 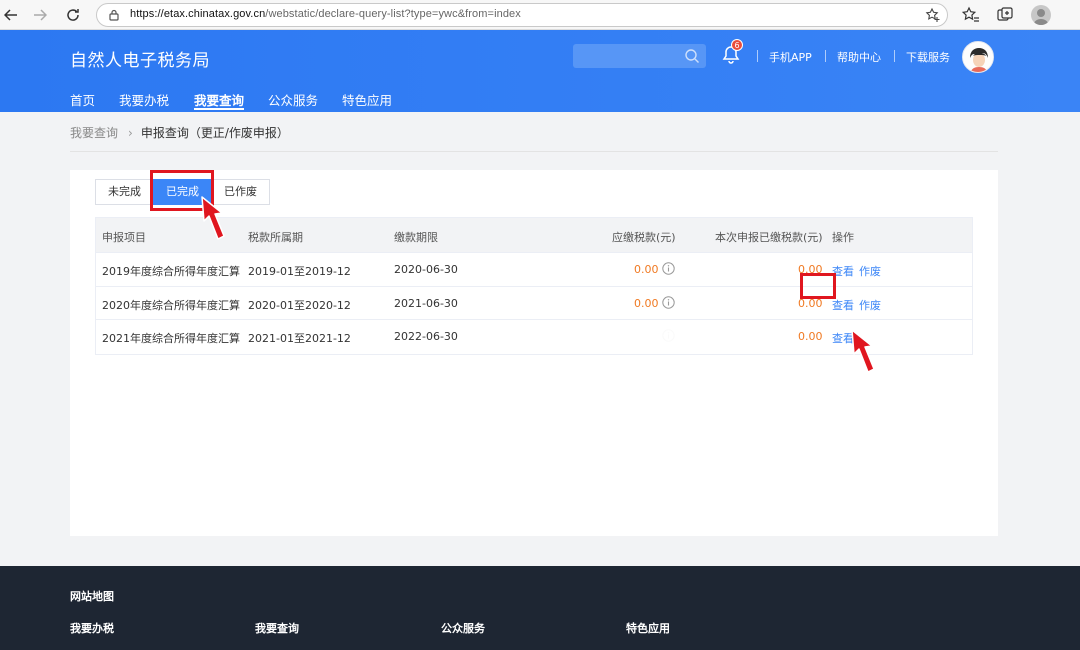 What do you see at coordinates (171, 305) in the screenshot?
I see `cell-item: 2020年度综合所得年度汇算` at bounding box center [171, 305].